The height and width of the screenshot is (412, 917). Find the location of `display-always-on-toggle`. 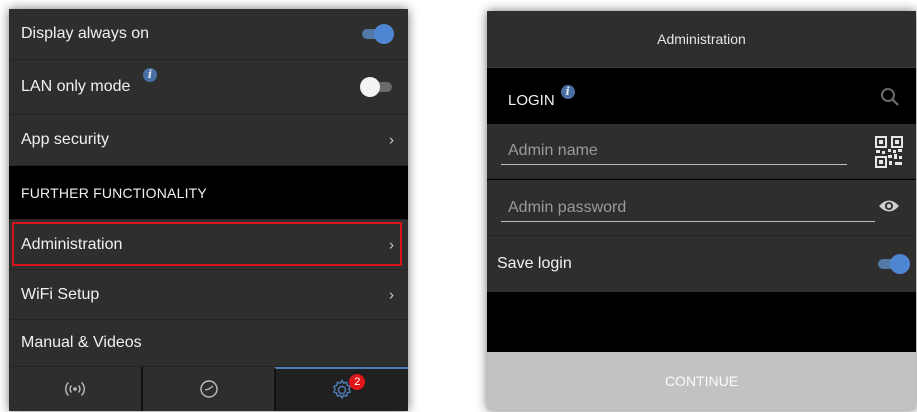

display-always-on-toggle is located at coordinates (377, 34).